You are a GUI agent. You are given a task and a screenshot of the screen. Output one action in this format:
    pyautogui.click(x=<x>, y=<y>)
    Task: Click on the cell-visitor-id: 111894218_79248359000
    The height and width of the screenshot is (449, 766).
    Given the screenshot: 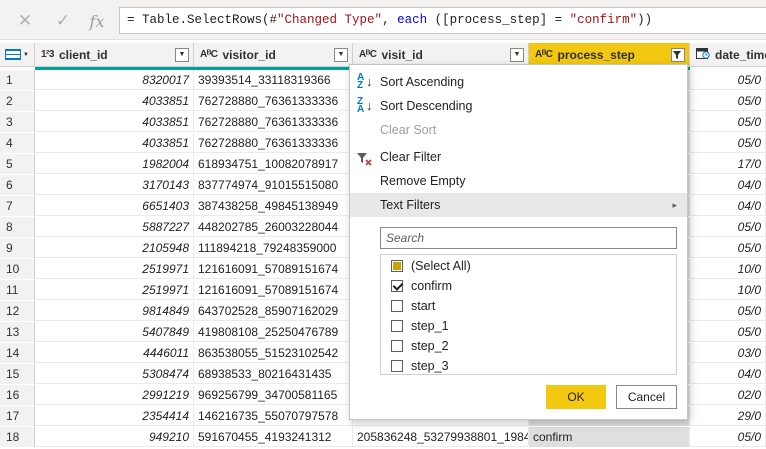 What is the action you would take?
    pyautogui.click(x=273, y=248)
    